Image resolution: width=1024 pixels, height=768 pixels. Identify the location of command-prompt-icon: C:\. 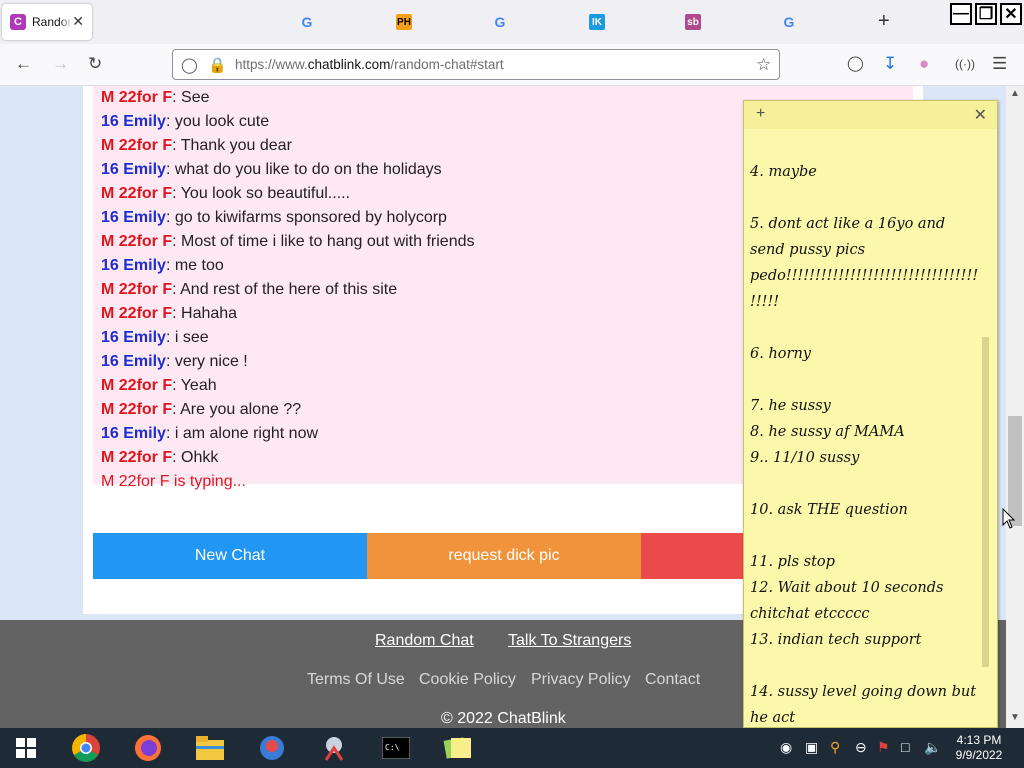
(396, 748).